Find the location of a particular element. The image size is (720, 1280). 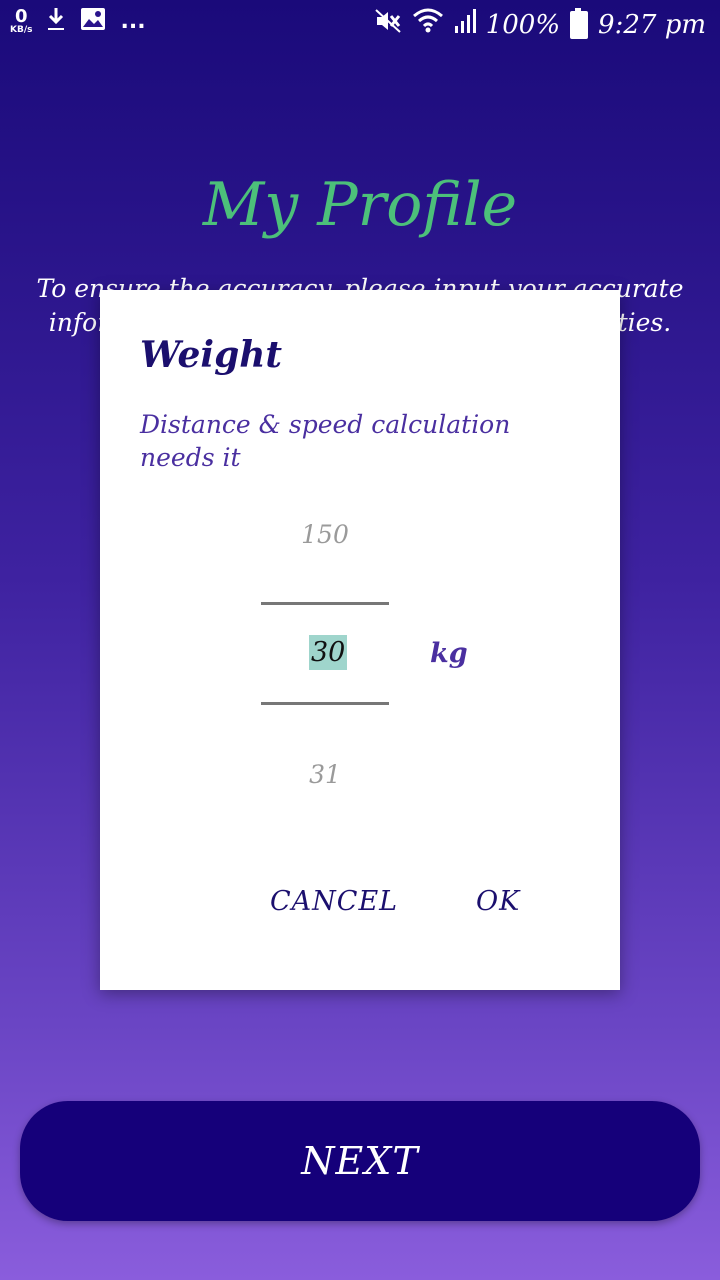

weight-unit-label: kg is located at coordinates (449, 653).